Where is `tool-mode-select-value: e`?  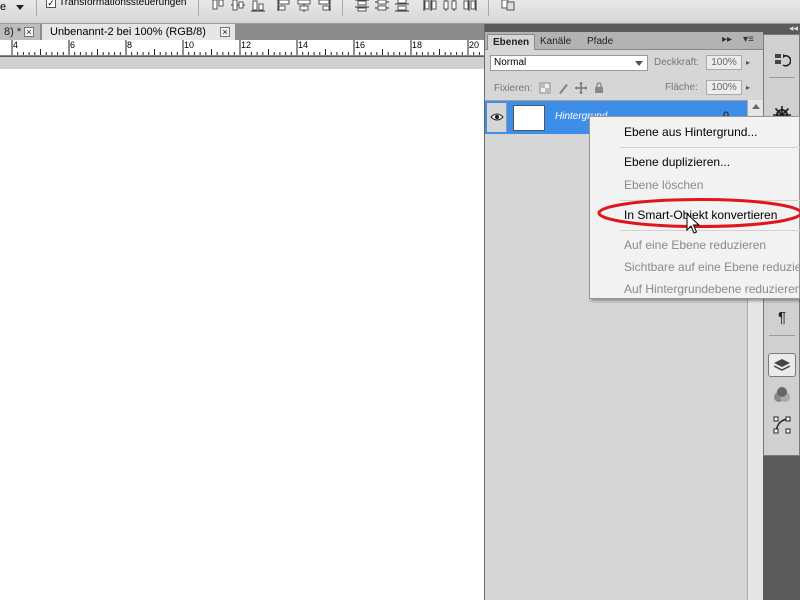
tool-mode-select-value: e is located at coordinates (3, 7).